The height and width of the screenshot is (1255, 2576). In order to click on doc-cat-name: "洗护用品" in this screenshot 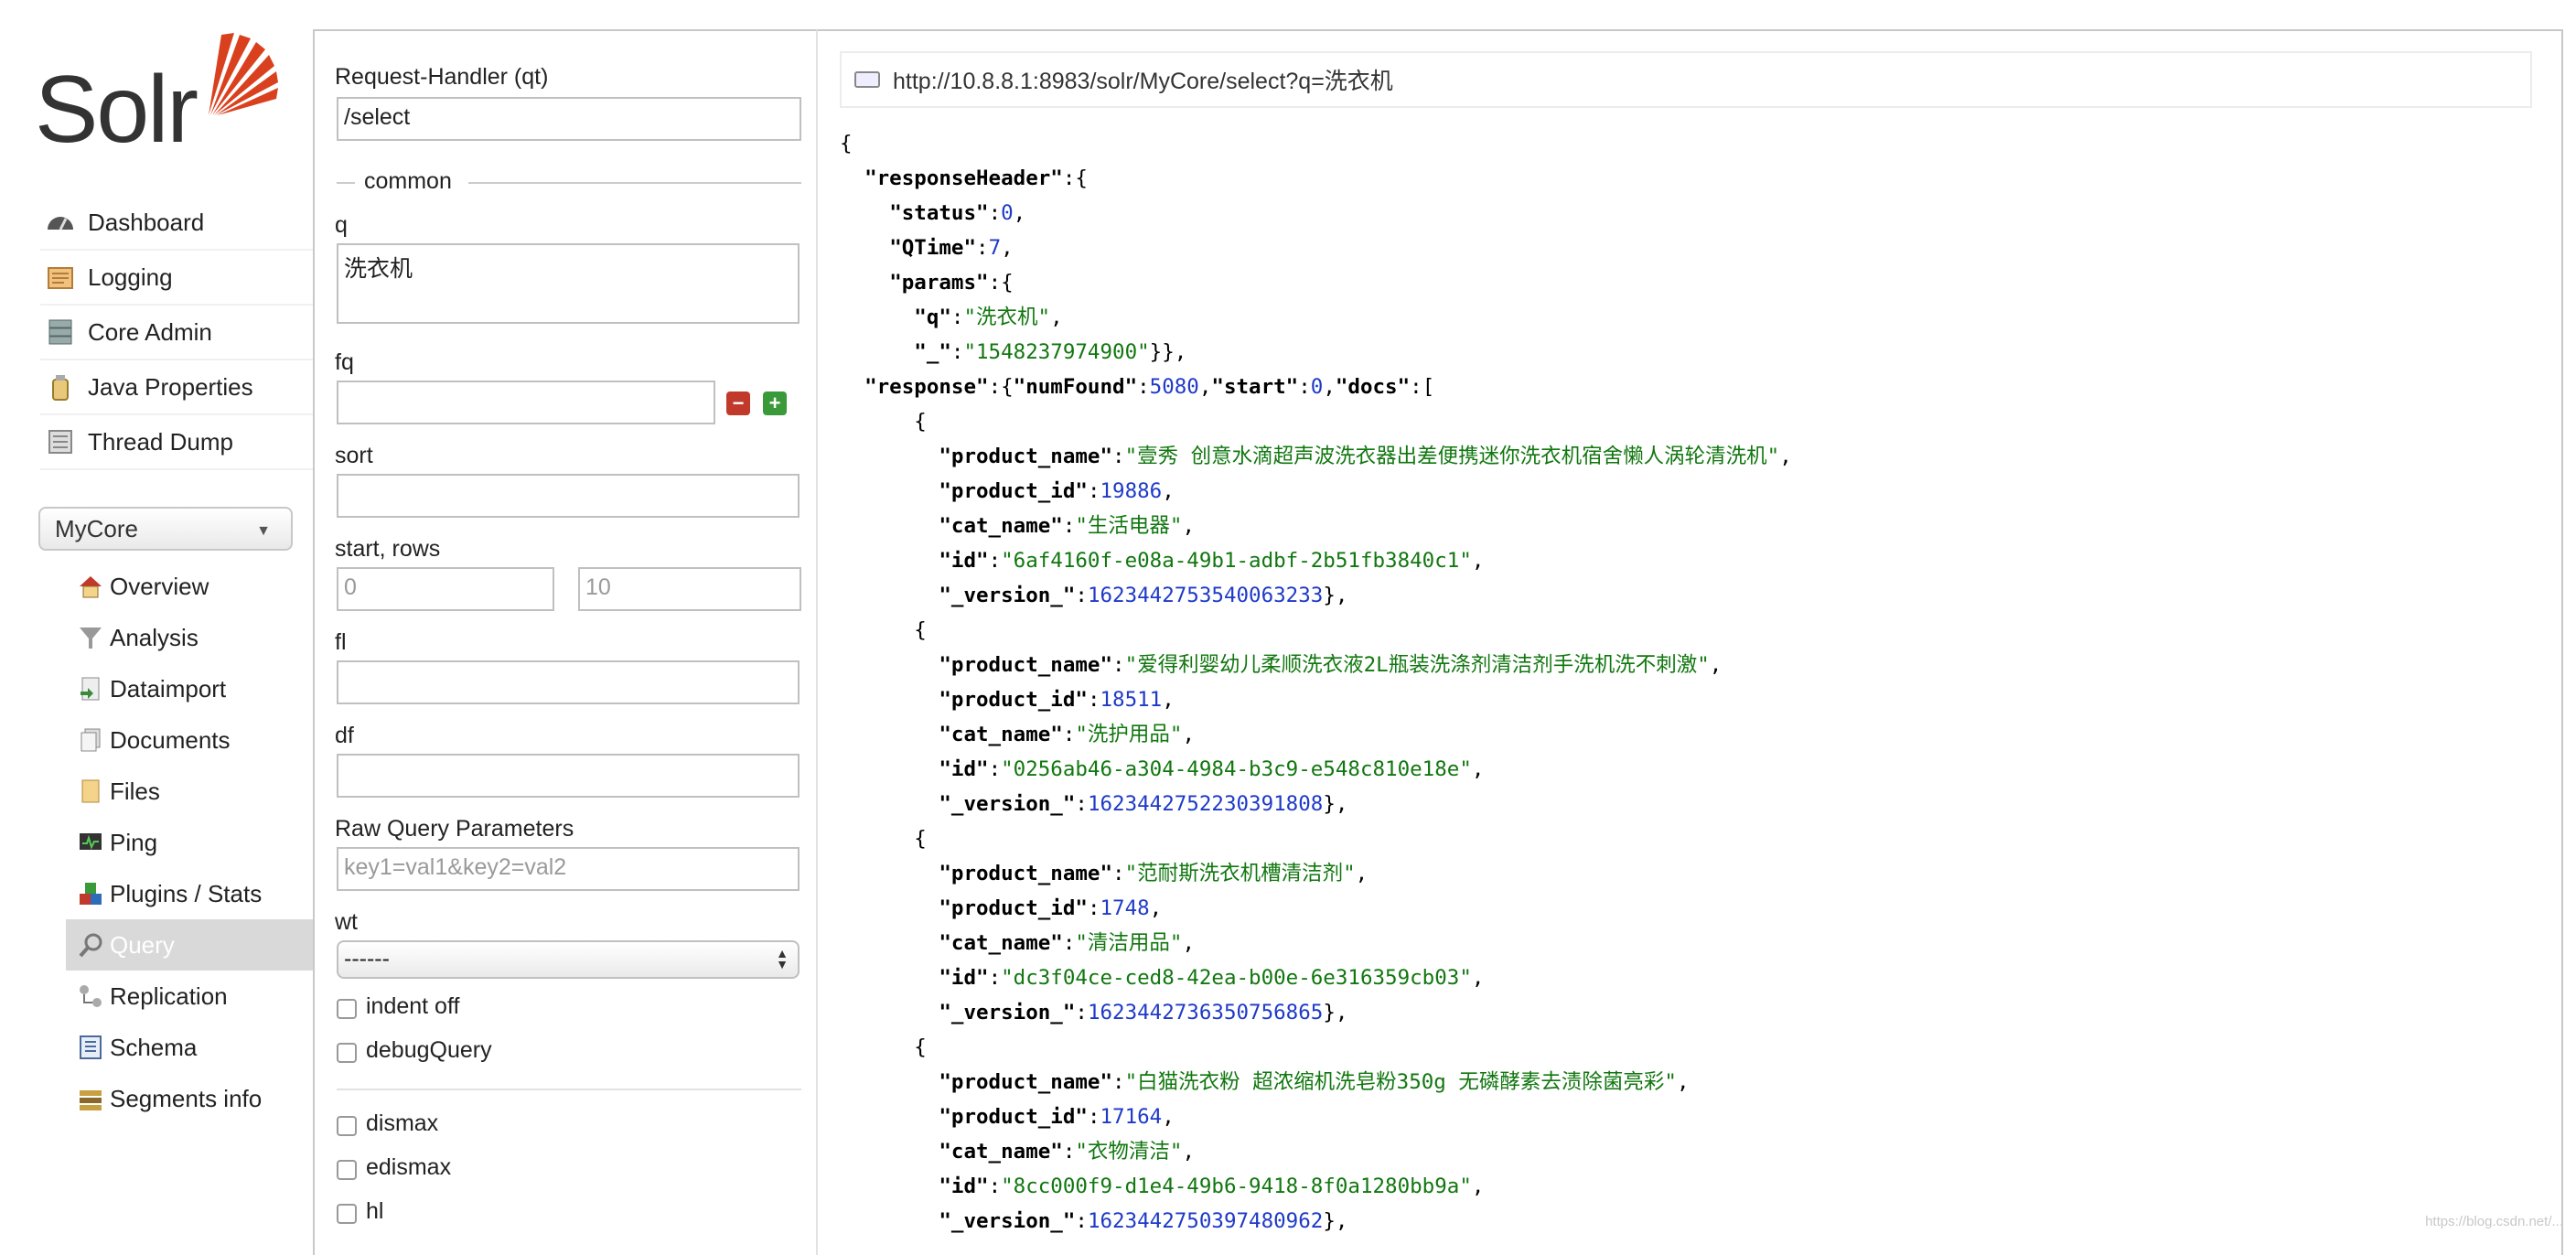, I will do `click(1129, 734)`.